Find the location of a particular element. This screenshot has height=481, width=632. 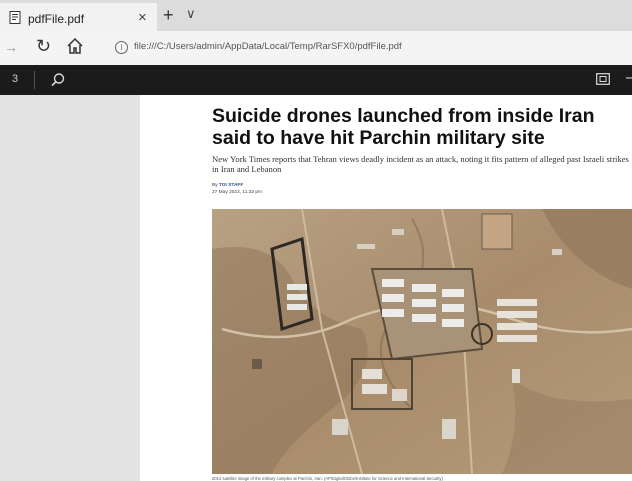

fit-page-icon is located at coordinates (603, 79).